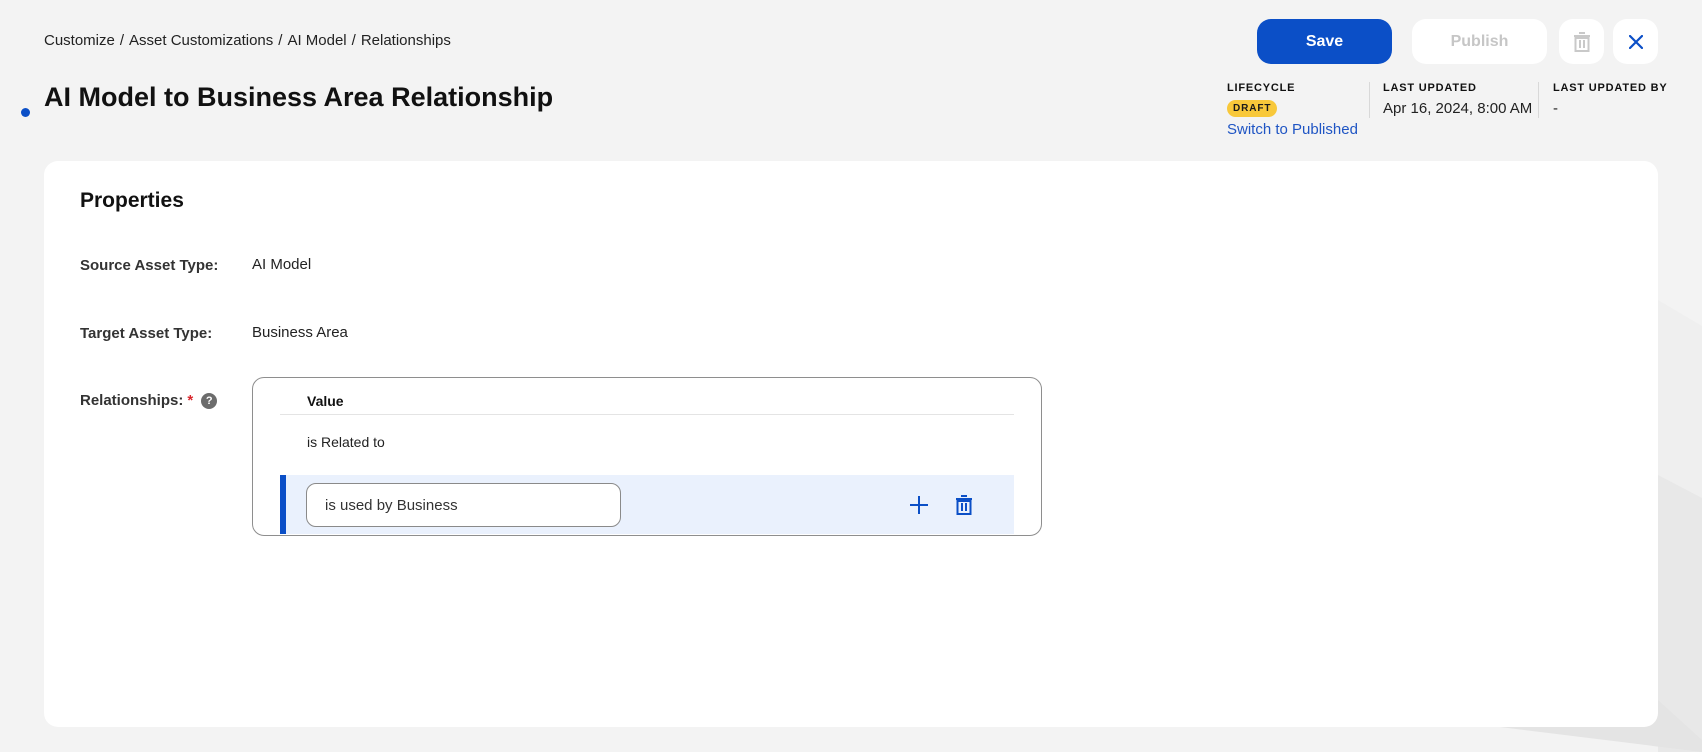 The height and width of the screenshot is (752, 1702). What do you see at coordinates (201, 40) in the screenshot?
I see `breadcrumb-item-asset-customizations: Asset Customizations` at bounding box center [201, 40].